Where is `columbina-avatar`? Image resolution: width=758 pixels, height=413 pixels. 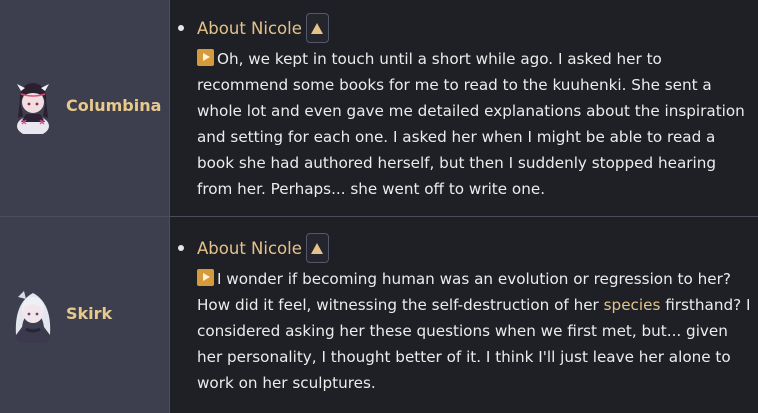 columbina-avatar is located at coordinates (33, 104).